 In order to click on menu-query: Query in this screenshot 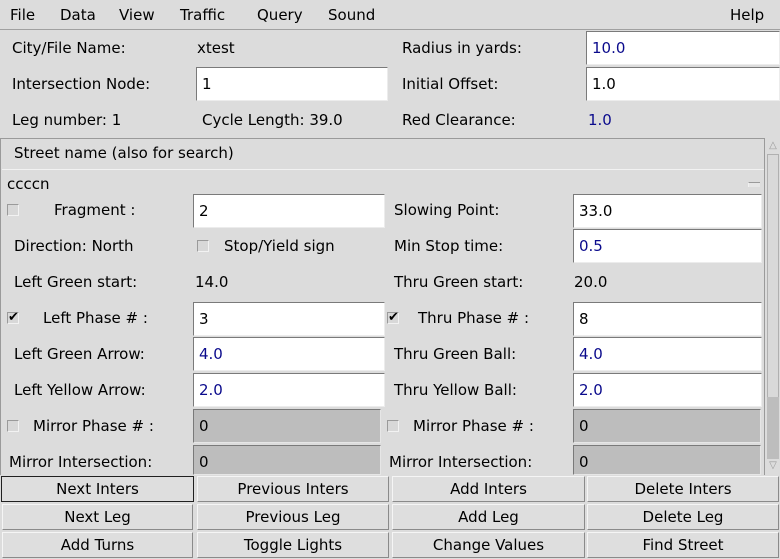, I will do `click(280, 15)`.